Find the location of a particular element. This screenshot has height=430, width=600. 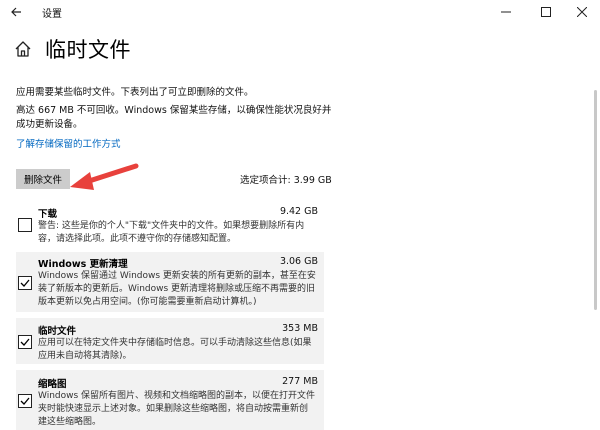

description-text: 应用需要某些临时文件。下表列出了可立即删除的文件。 is located at coordinates (135, 92).